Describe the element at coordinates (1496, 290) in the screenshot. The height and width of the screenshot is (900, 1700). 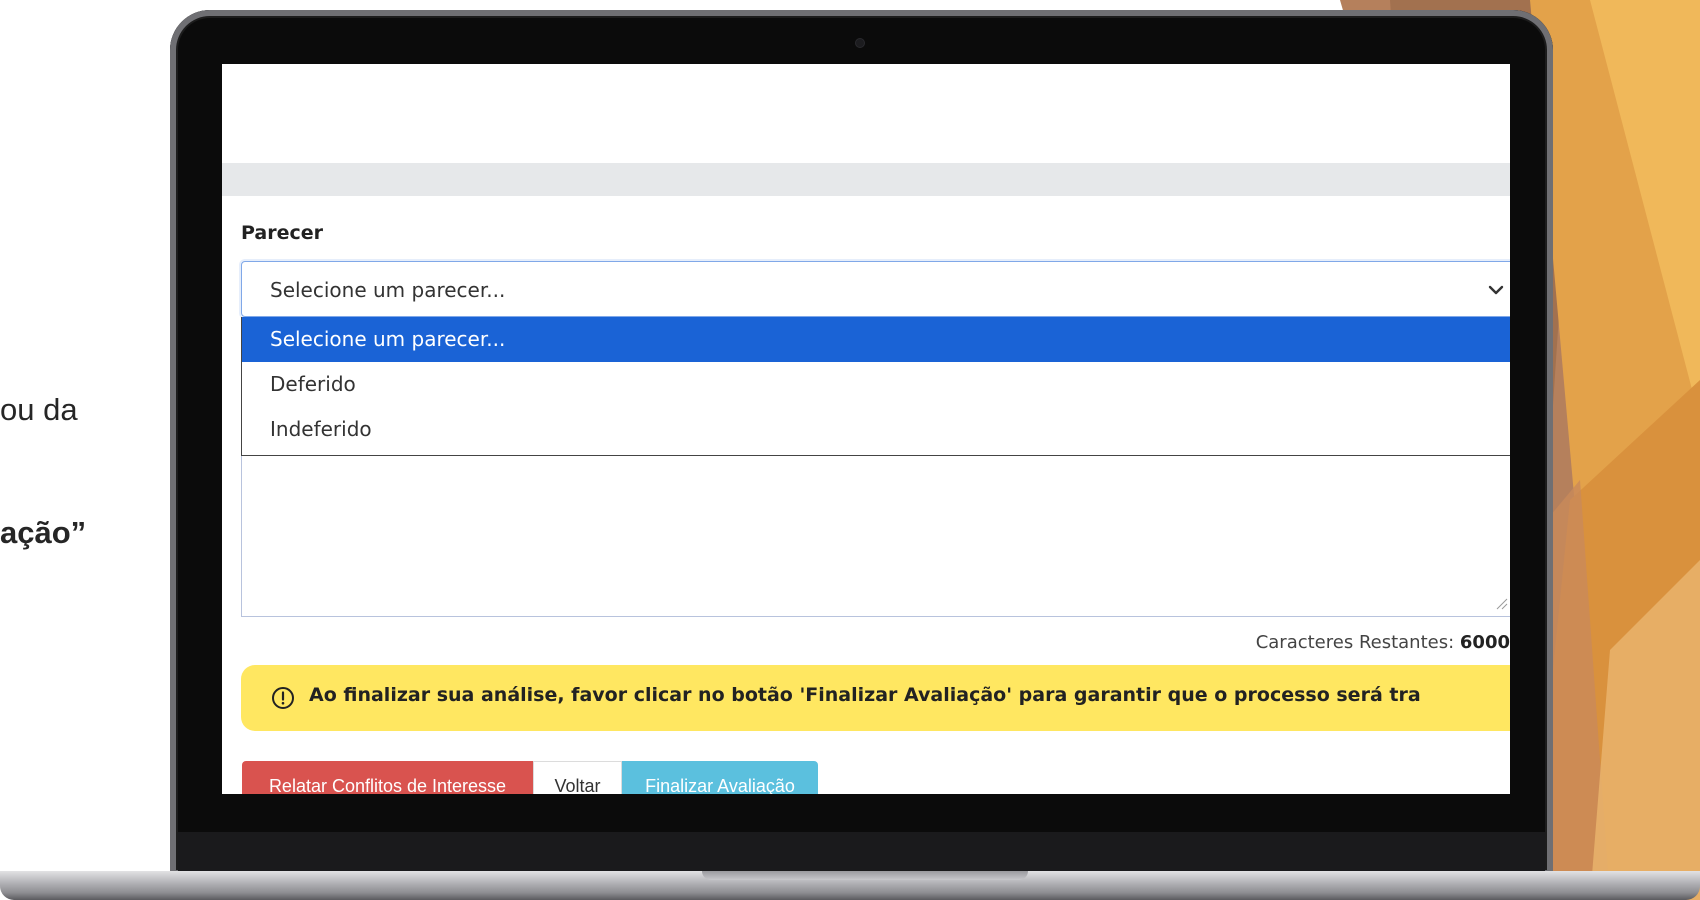
I see `chevron-down-icon` at that location.